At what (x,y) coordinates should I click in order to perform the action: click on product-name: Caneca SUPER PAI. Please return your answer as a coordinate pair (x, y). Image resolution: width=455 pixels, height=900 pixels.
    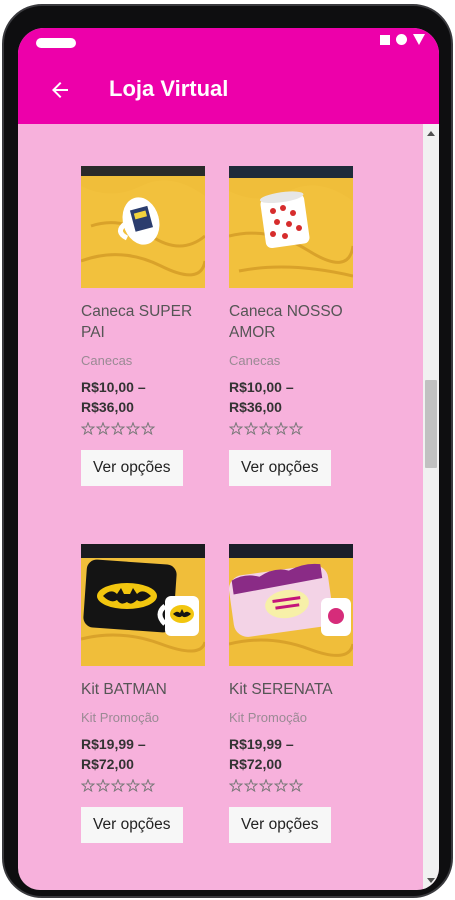
    Looking at the image, I should click on (143, 322).